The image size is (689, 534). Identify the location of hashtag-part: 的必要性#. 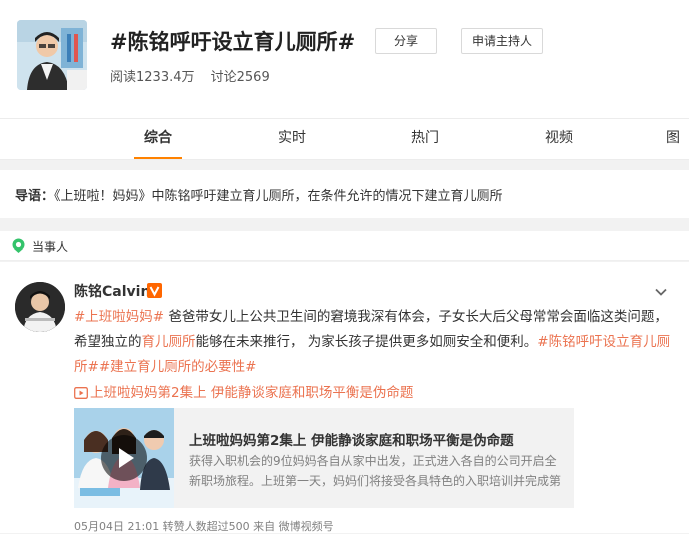
(224, 367).